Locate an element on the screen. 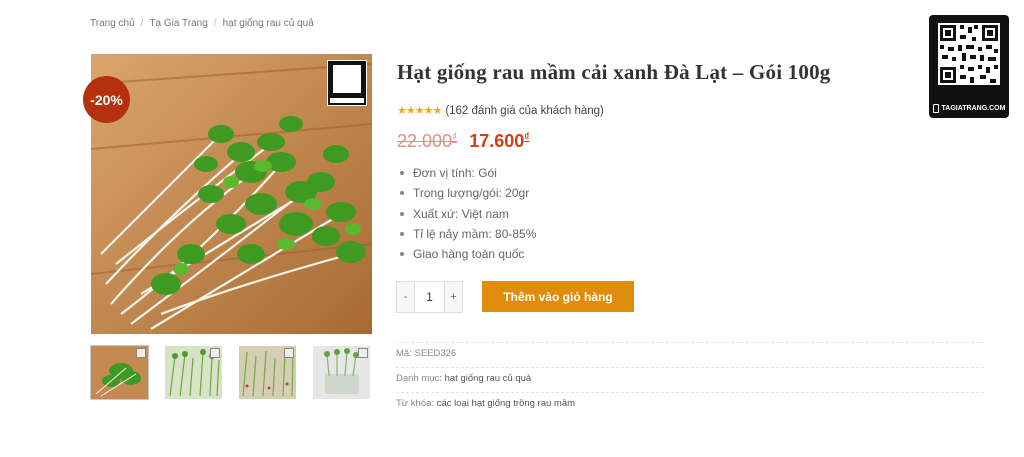  qr-watermark-icon is located at coordinates (347, 83).